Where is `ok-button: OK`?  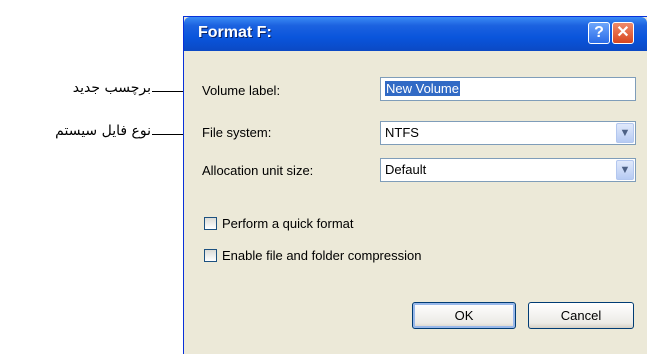 ok-button: OK is located at coordinates (464, 315).